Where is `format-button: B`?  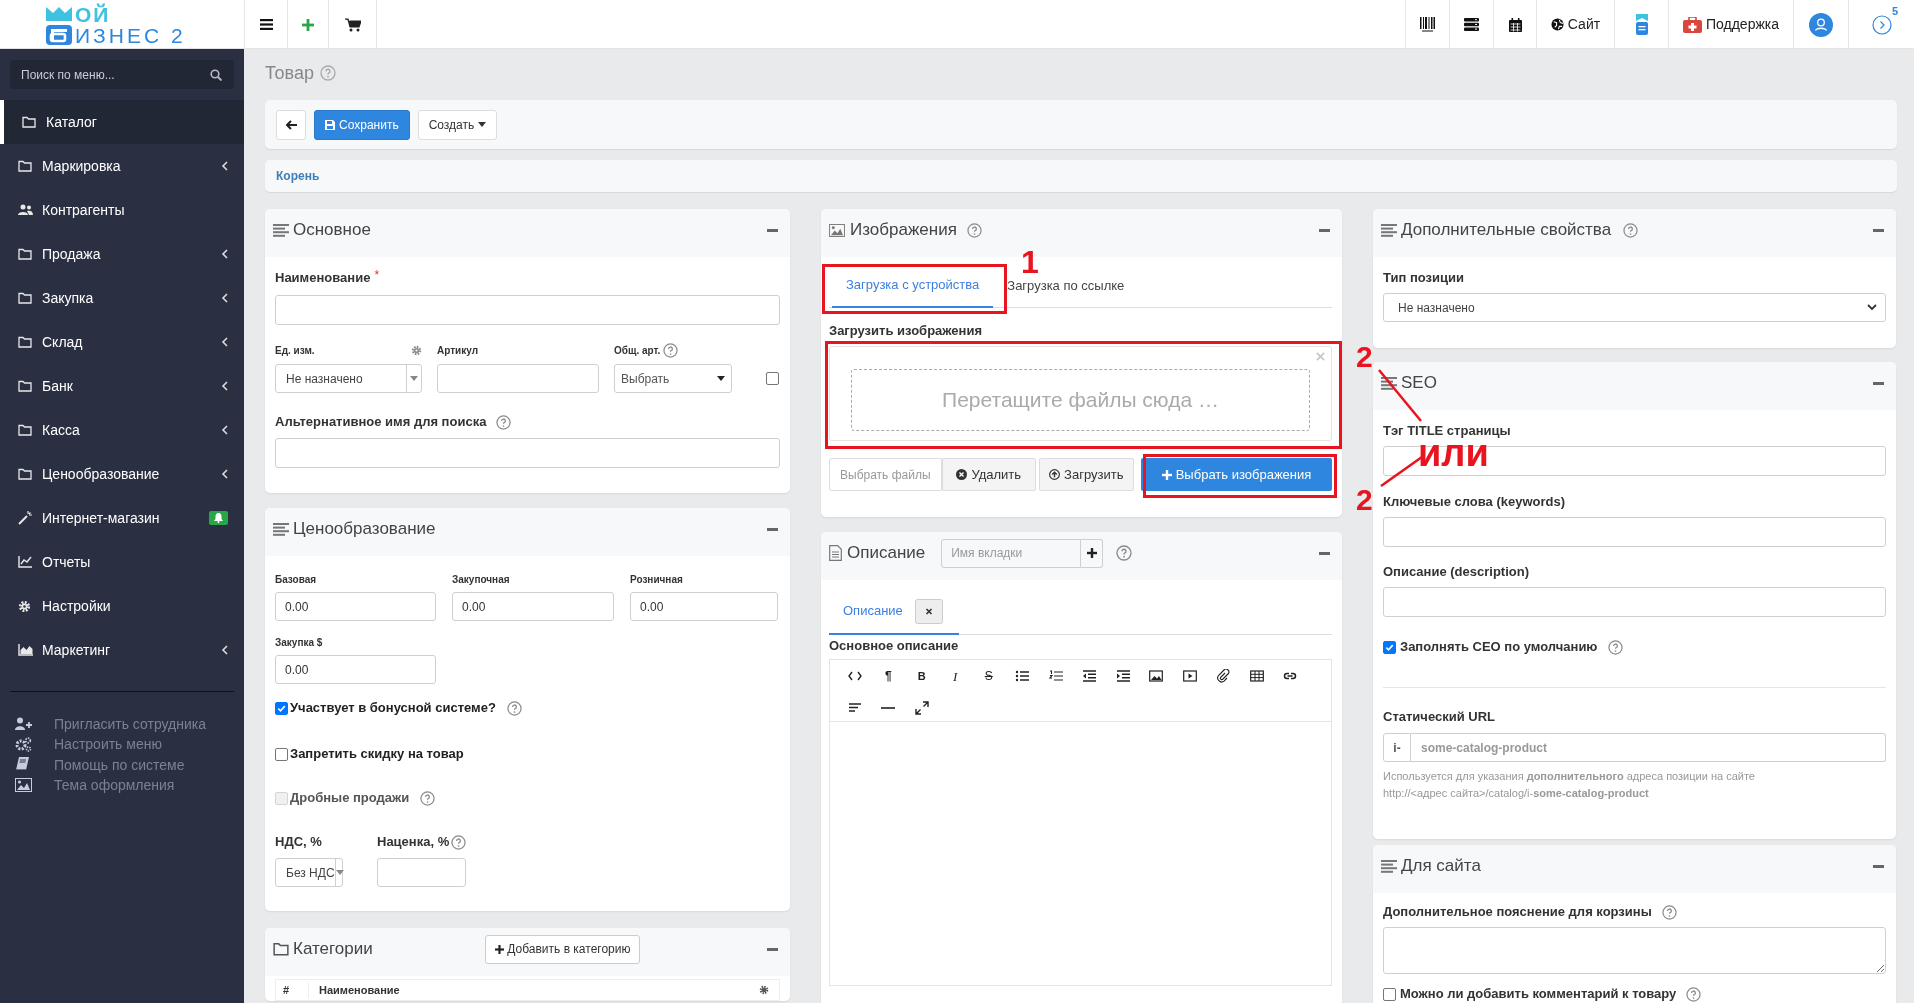
format-button: B is located at coordinates (921, 676).